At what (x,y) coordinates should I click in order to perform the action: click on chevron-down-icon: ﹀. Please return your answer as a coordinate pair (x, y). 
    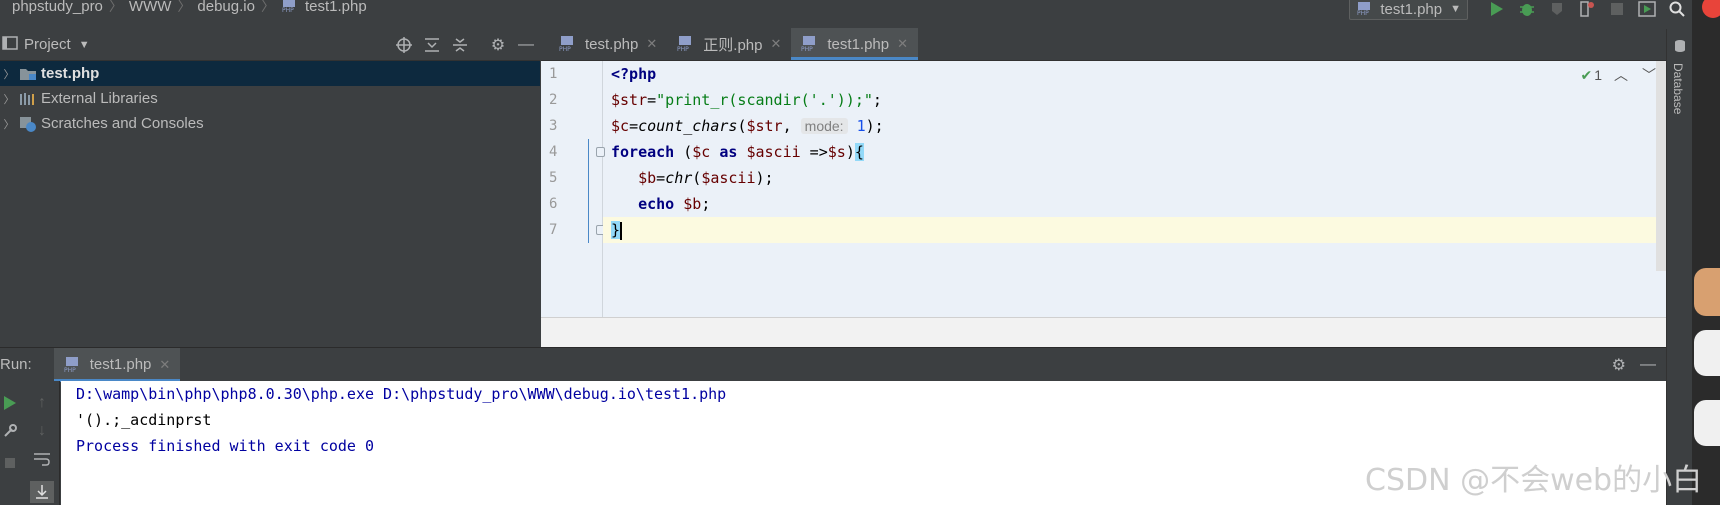
    Looking at the image, I should click on (1649, 75).